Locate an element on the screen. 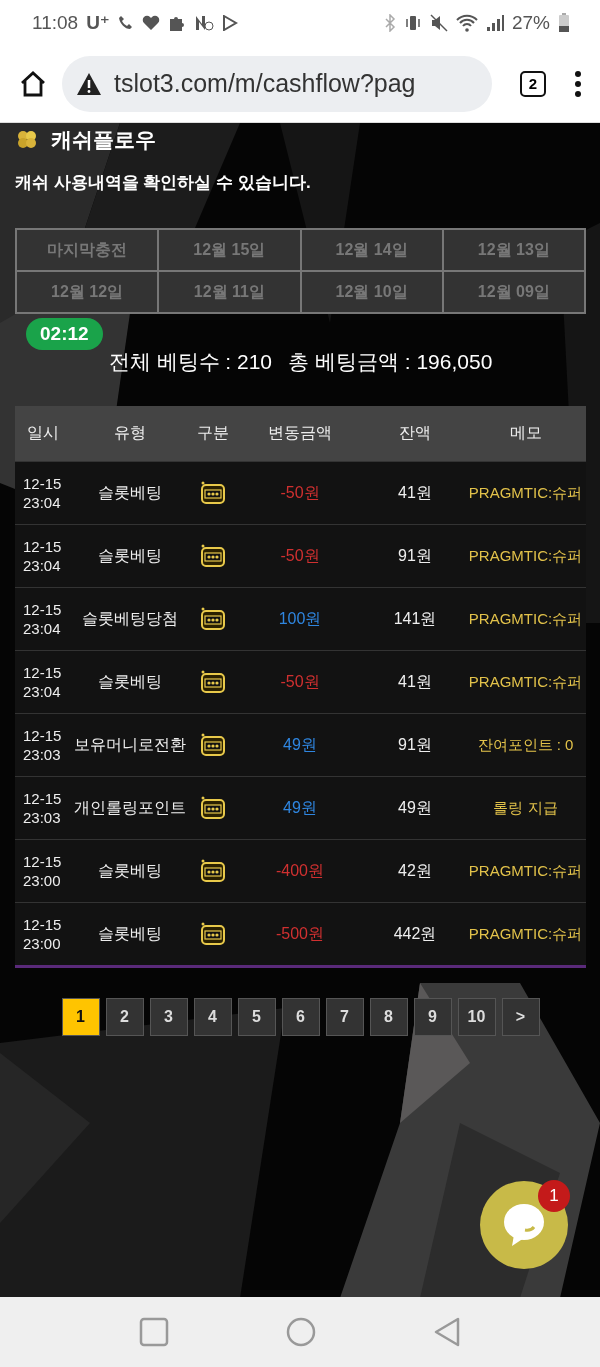 This screenshot has height=1367, width=600. page-button: > is located at coordinates (520, 1017).